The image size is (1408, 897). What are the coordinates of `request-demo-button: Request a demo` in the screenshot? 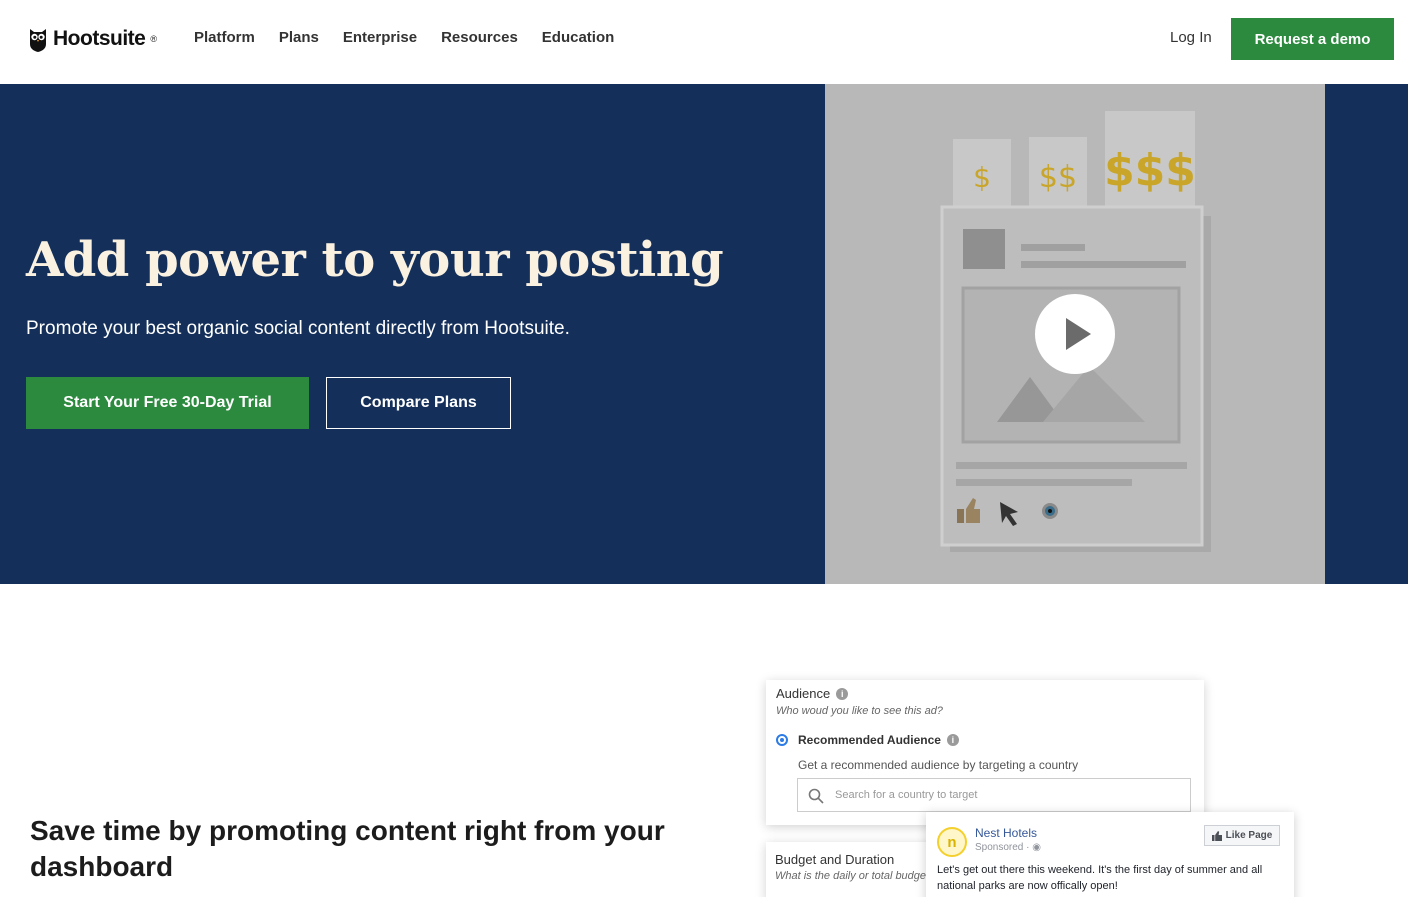 It's located at (1312, 39).